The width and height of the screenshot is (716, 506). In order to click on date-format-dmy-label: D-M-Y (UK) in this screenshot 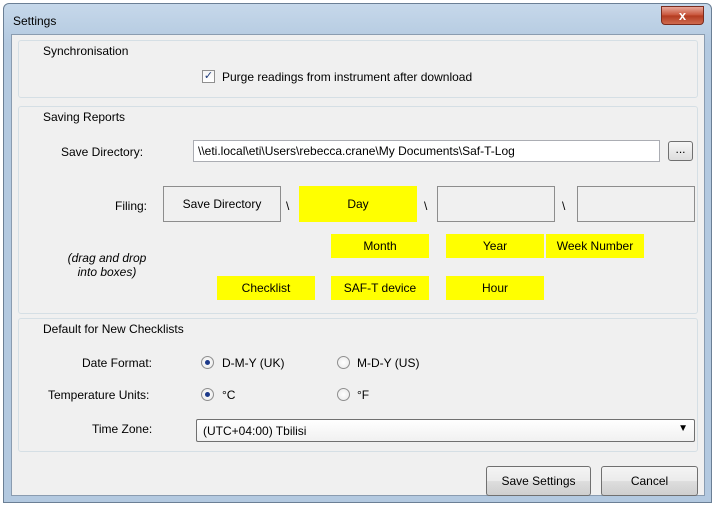, I will do `click(253, 363)`.